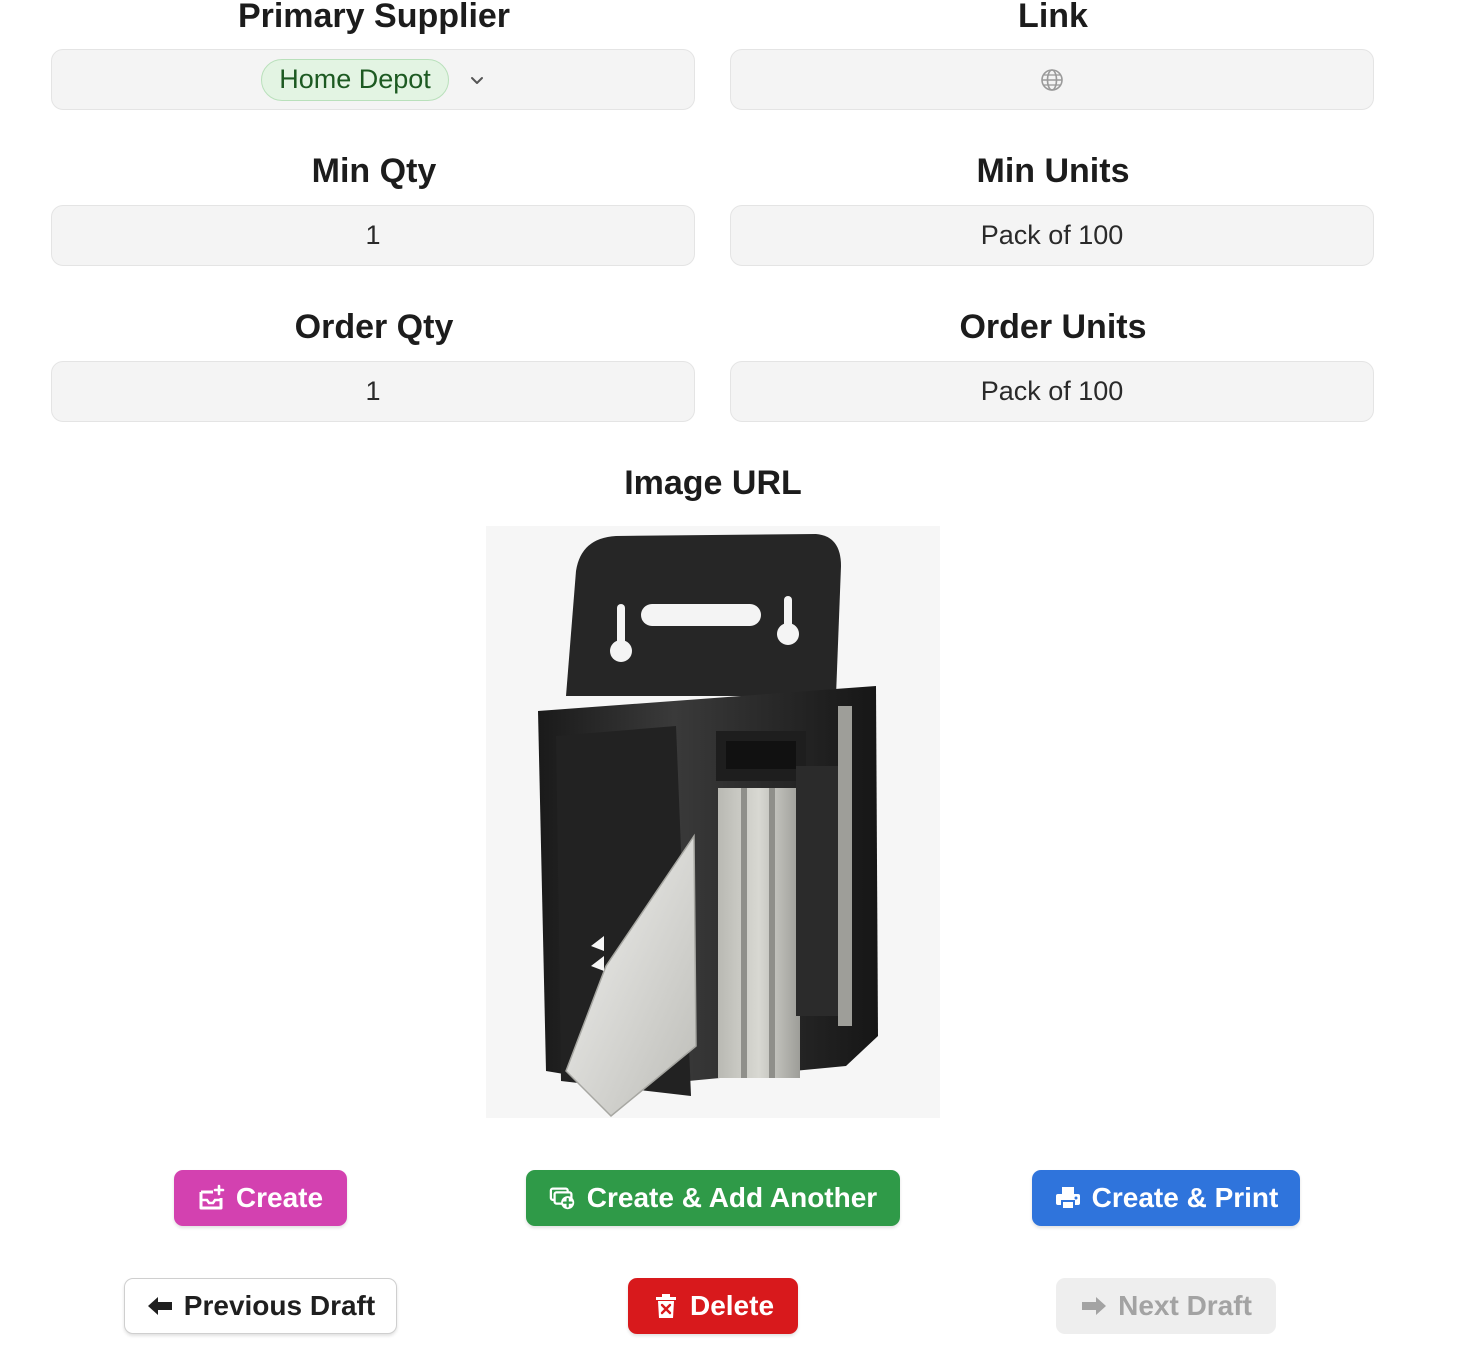  Describe the element at coordinates (713, 822) in the screenshot. I see `product-image: <001 offset="0" stop-color="#ffffff"/>` at that location.